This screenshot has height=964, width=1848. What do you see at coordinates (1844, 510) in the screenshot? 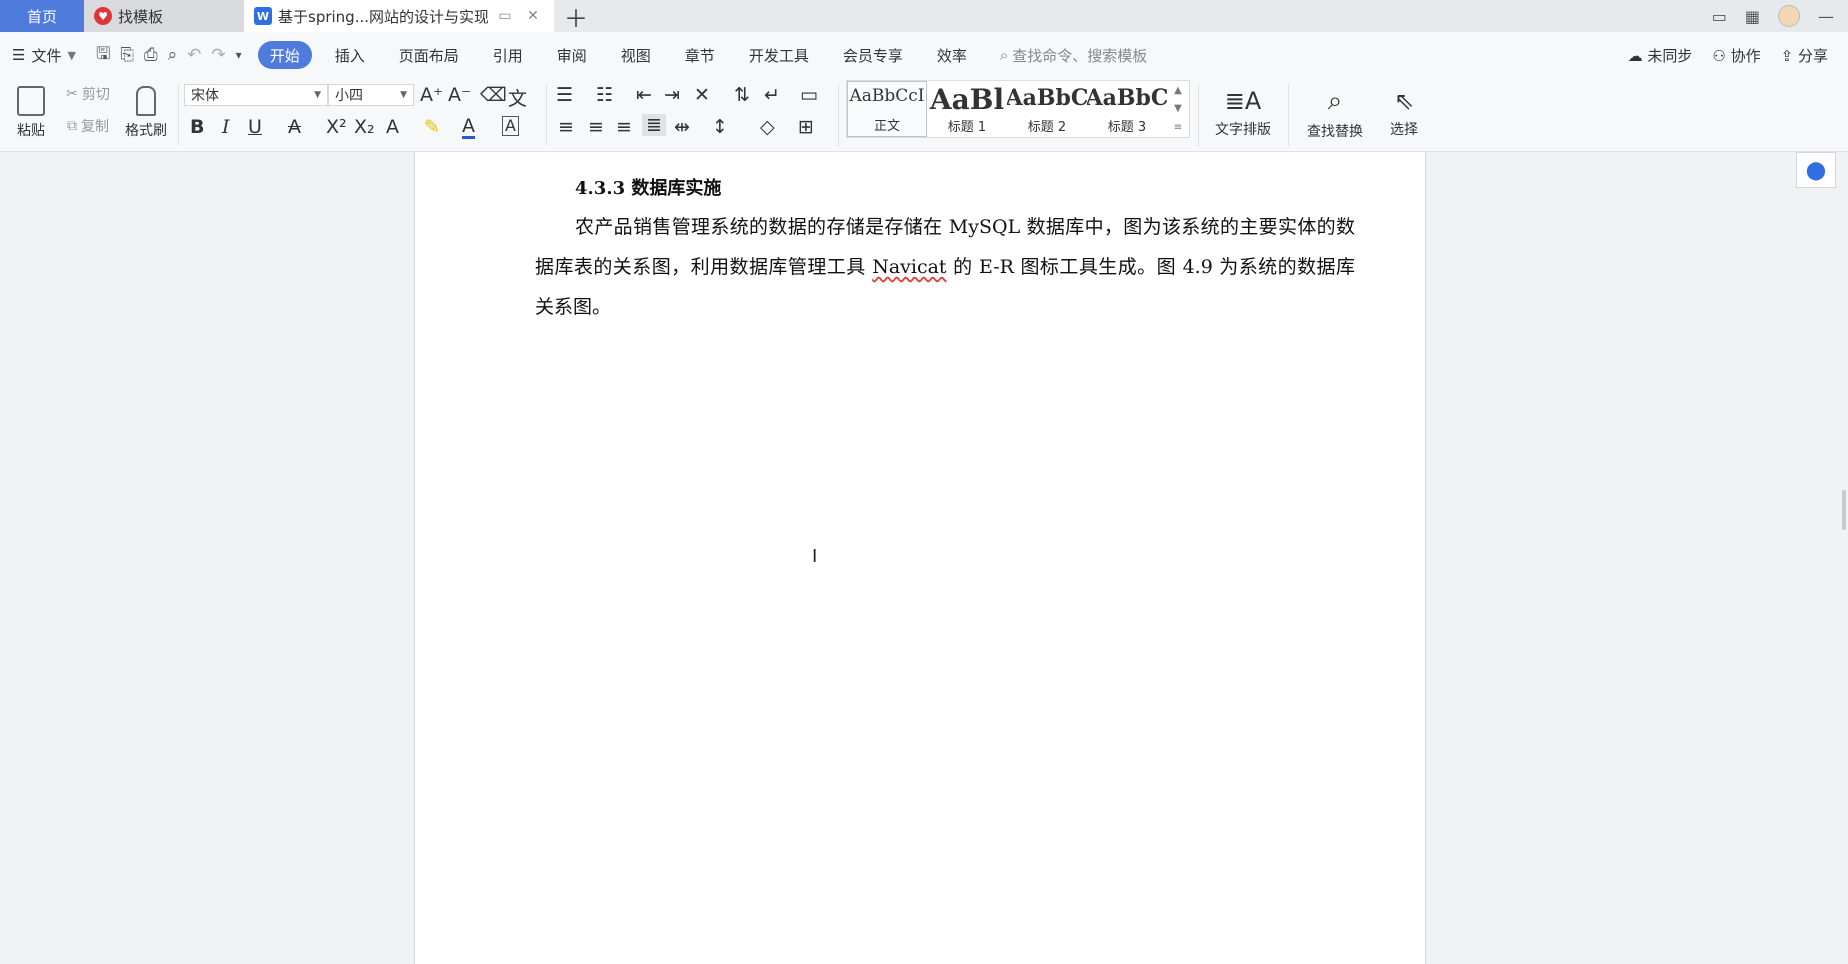
I see `vertical-scrollbar` at bounding box center [1844, 510].